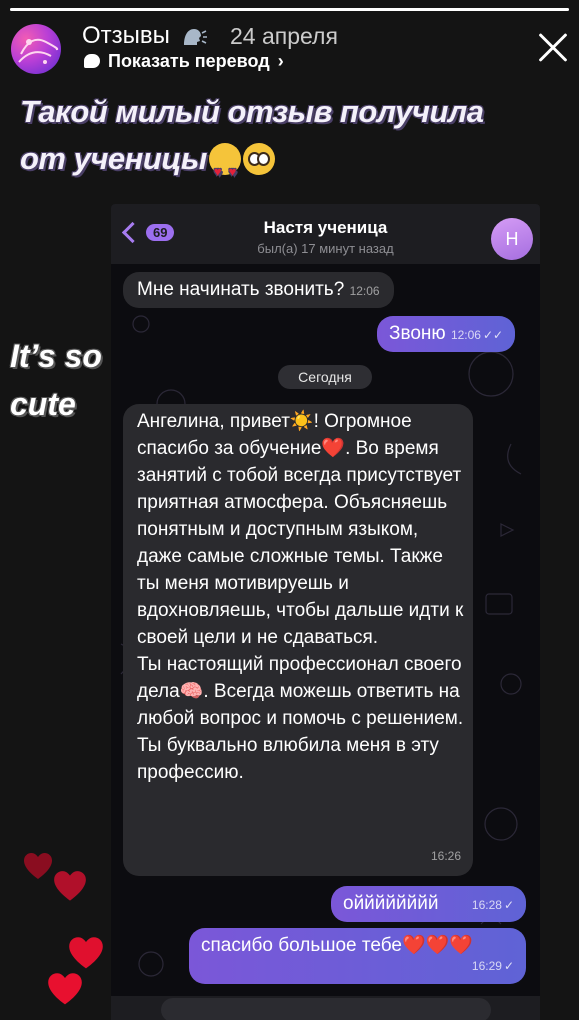  I want to click on avatar-art, so click(38, 51).